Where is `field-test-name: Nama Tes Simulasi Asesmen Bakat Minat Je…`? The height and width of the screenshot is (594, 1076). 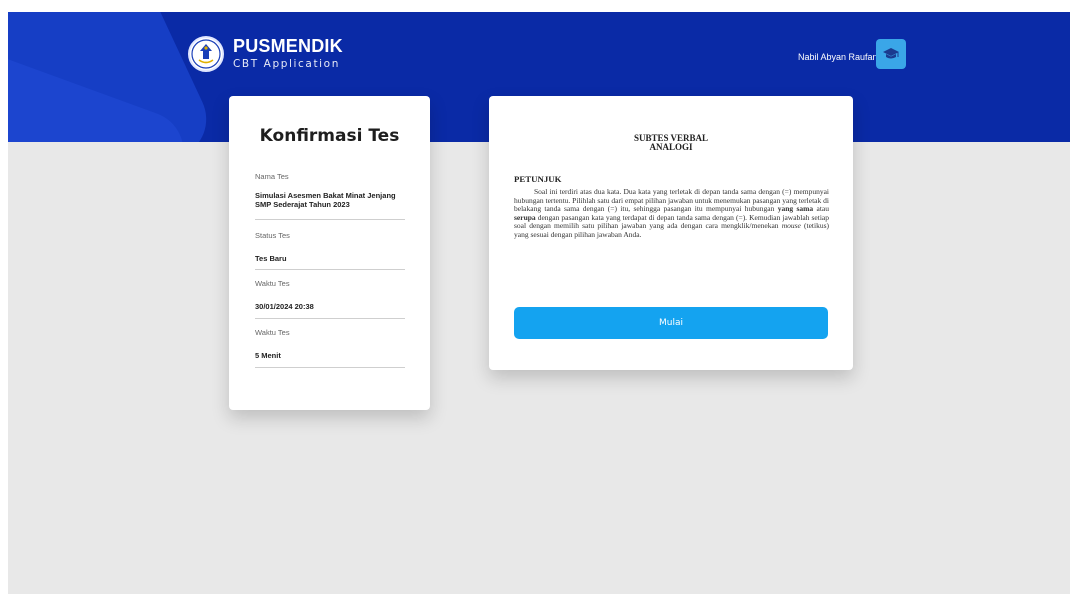 field-test-name: Nama Tes Simulasi Asesmen Bakat Minat Je… is located at coordinates (330, 196).